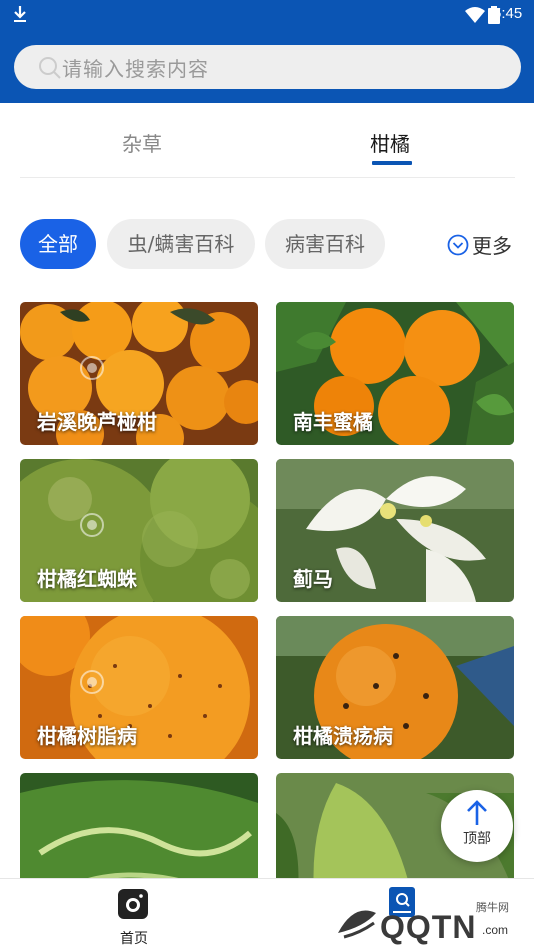  Describe the element at coordinates (508, 13) in the screenshot. I see `status-time: 5:45` at that location.